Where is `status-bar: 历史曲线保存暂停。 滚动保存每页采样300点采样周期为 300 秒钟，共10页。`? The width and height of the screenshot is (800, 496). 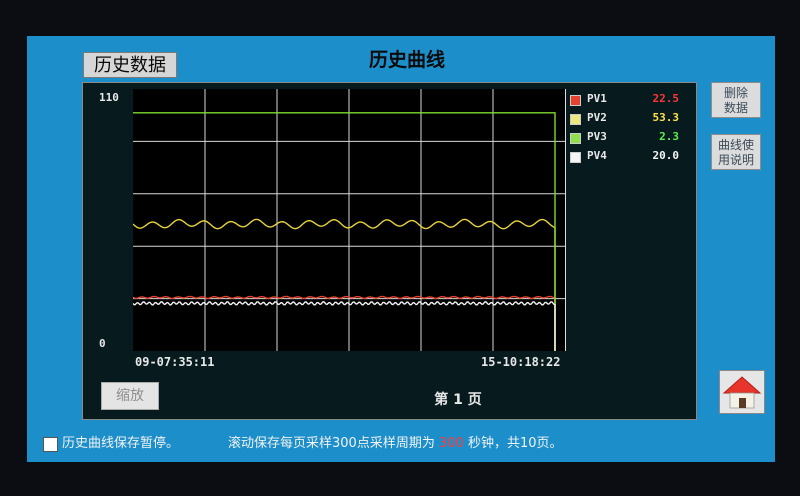 status-bar: 历史曲线保存暂停。 滚动保存每页采样300点采样周期为 300 秒钟，共10页。 is located at coordinates (403, 444).